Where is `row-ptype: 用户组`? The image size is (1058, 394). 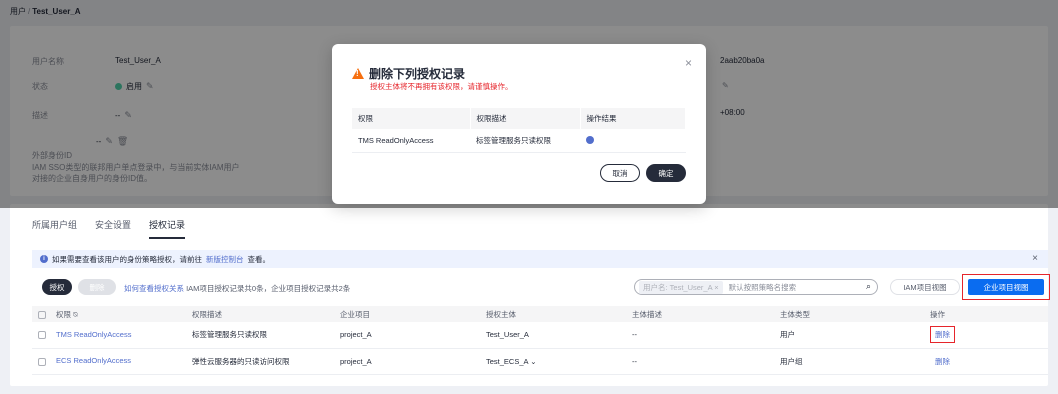
row-ptype: 用户组 is located at coordinates (849, 361).